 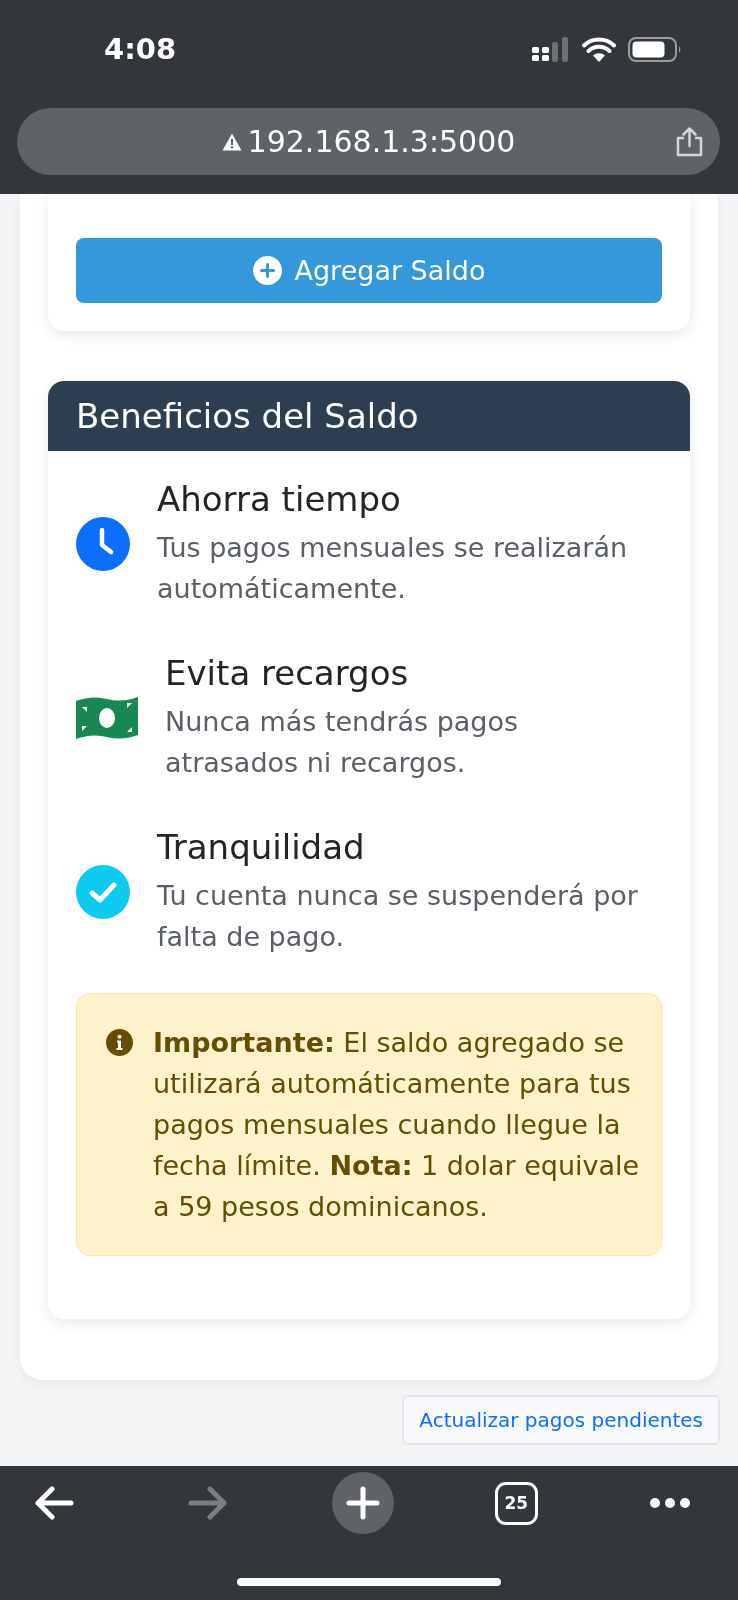 I want to click on url-text: 192.168.1.3:5000, so click(x=381, y=141).